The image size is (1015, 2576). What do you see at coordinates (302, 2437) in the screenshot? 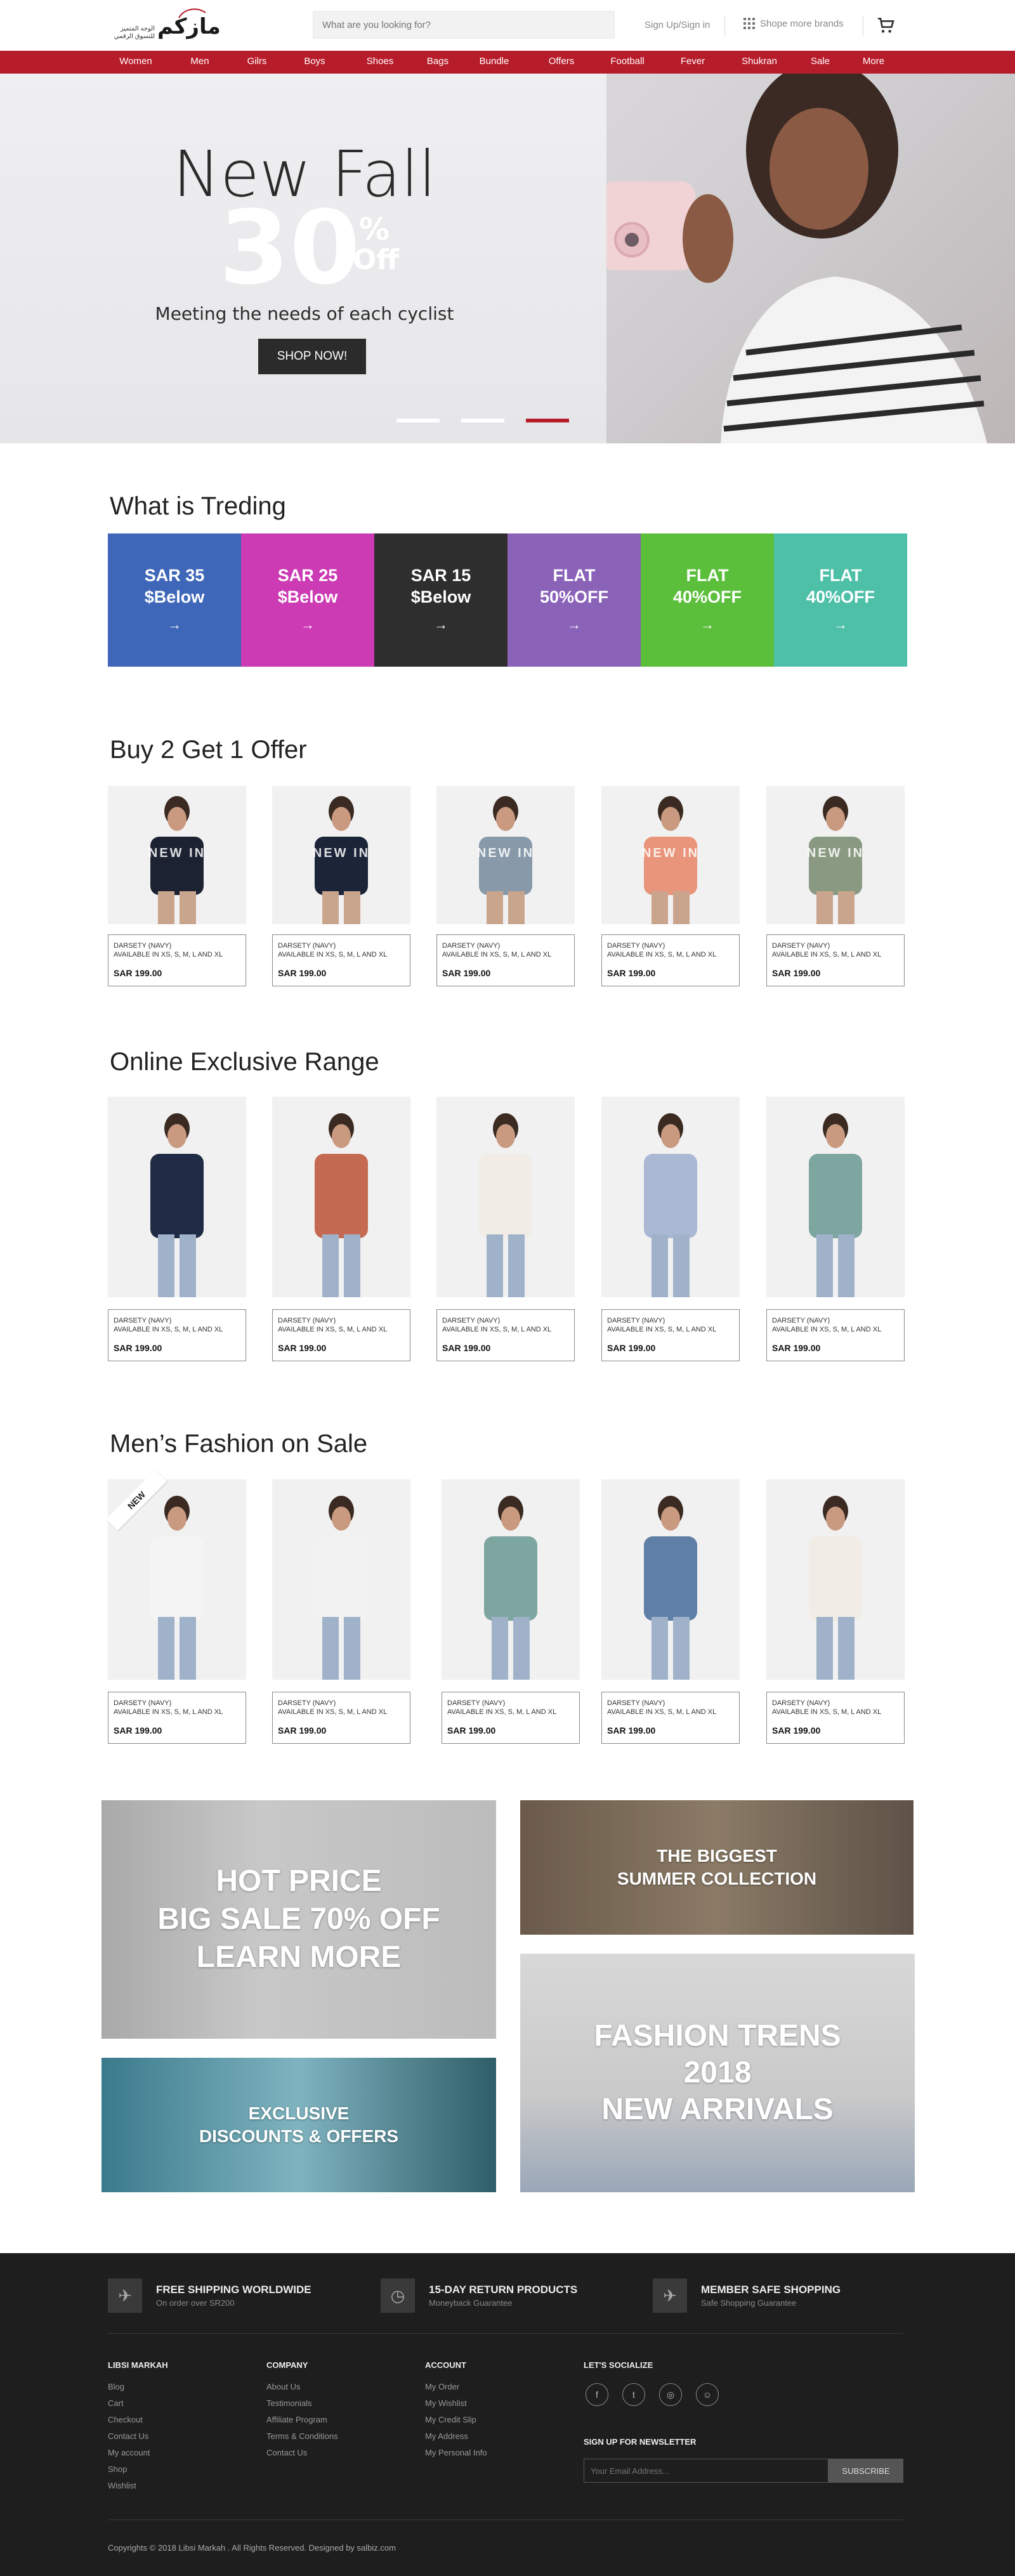
I see `footer-link: Terms & Conditions` at bounding box center [302, 2437].